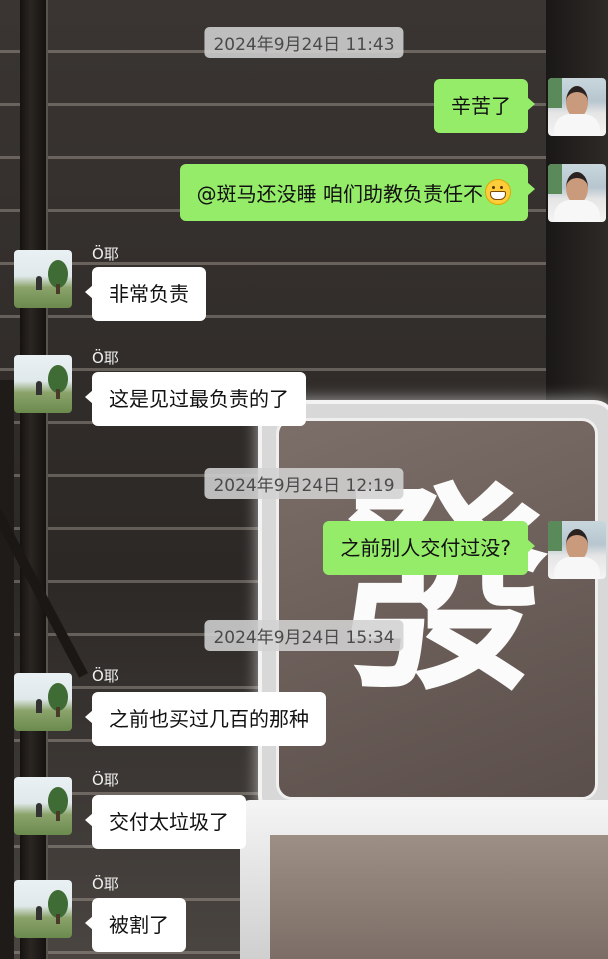 The height and width of the screenshot is (959, 608). What do you see at coordinates (304, 483) in the screenshot?
I see `timestamp: 2024年9月24日 12:19` at bounding box center [304, 483].